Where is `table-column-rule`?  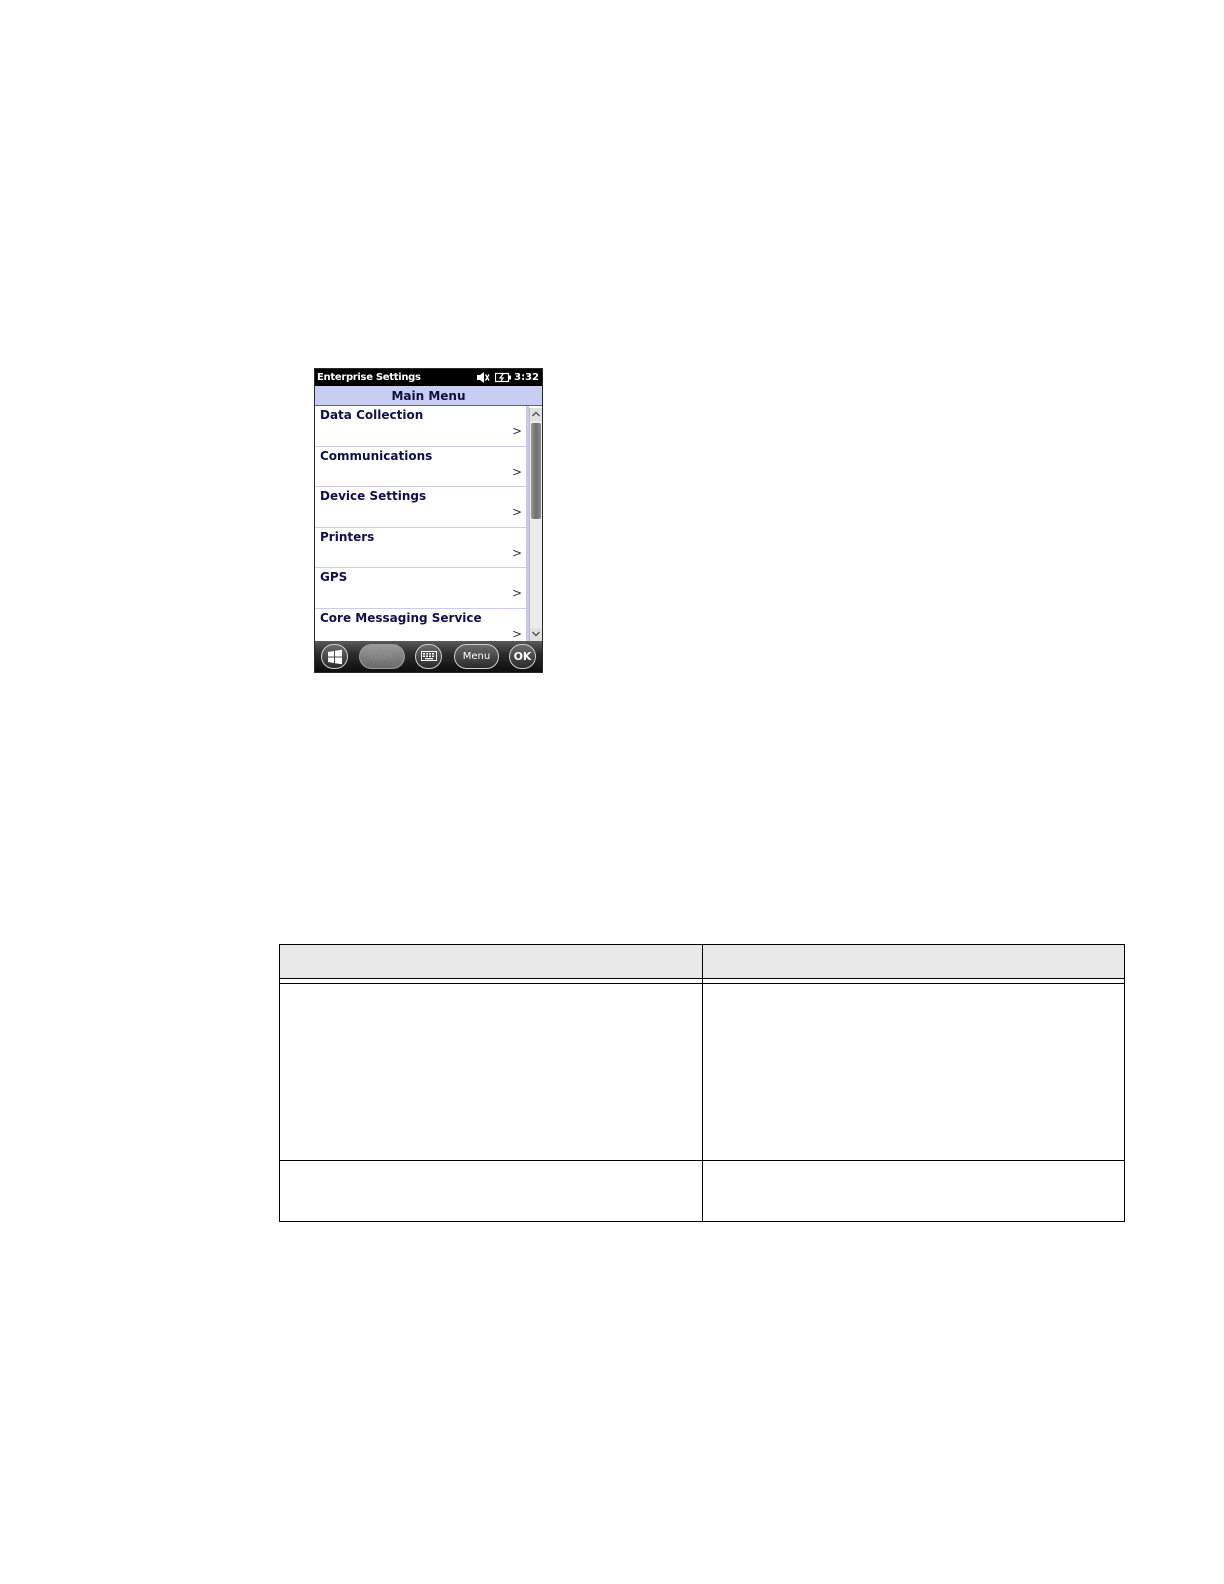
table-column-rule is located at coordinates (702, 1083).